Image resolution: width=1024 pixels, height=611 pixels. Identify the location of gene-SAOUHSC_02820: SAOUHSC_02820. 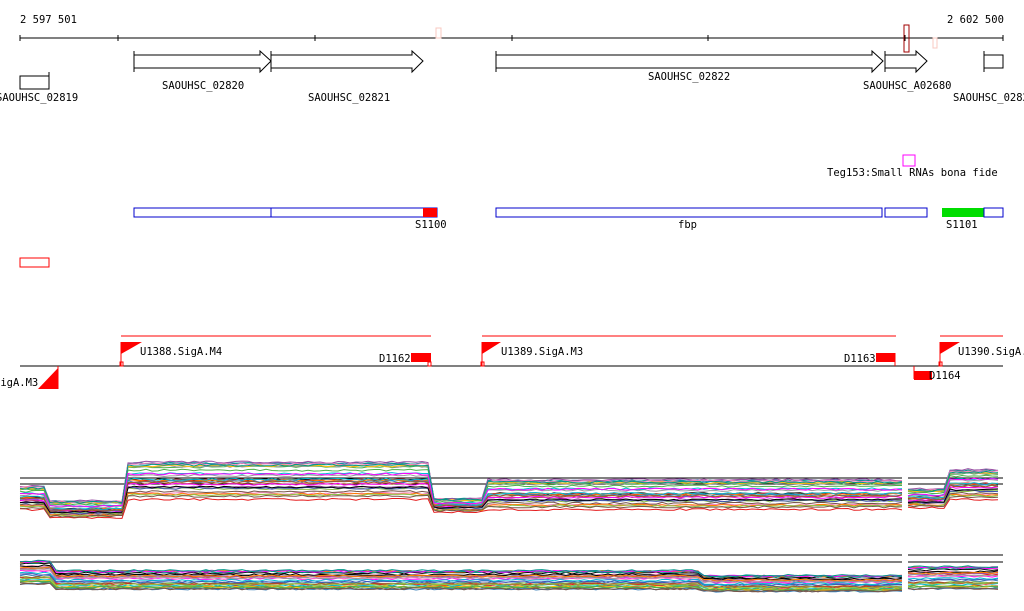
(202, 70).